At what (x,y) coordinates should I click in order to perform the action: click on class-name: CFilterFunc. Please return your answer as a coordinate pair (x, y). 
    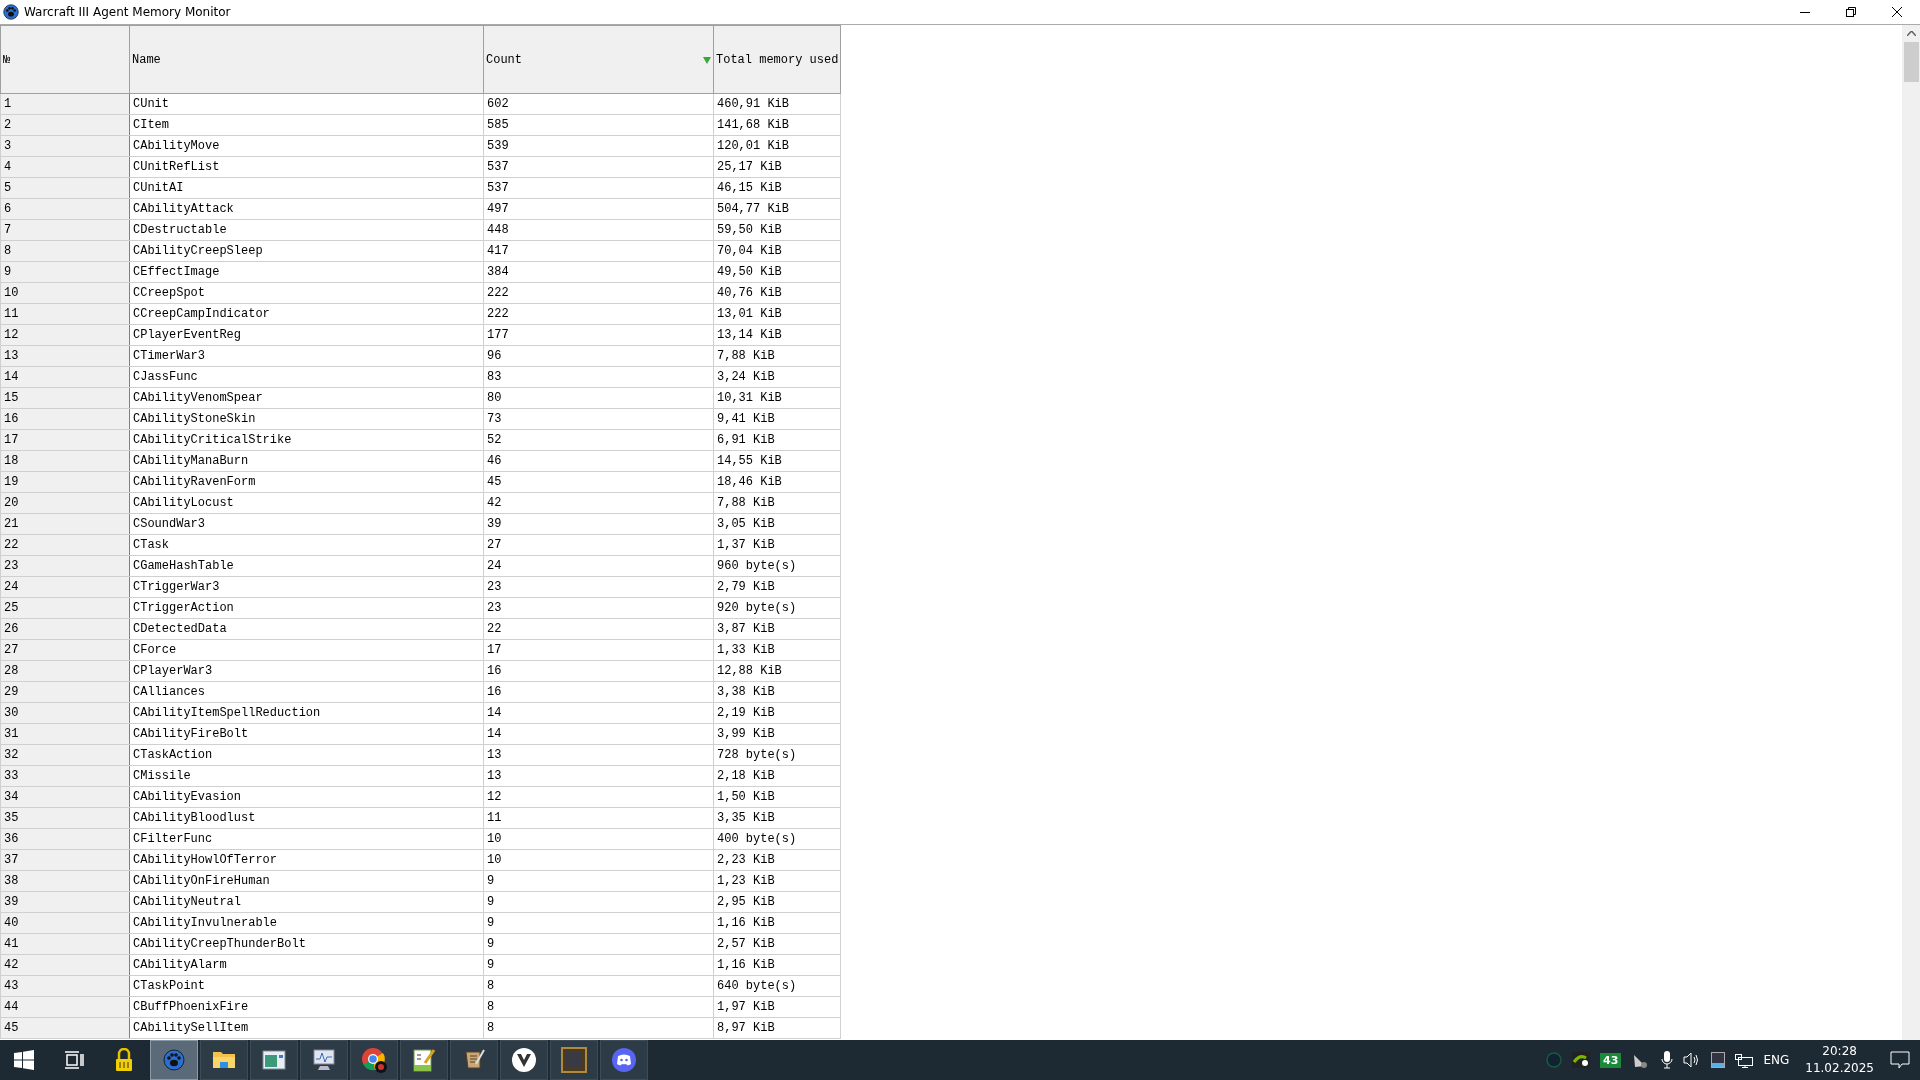
    Looking at the image, I should click on (306, 839).